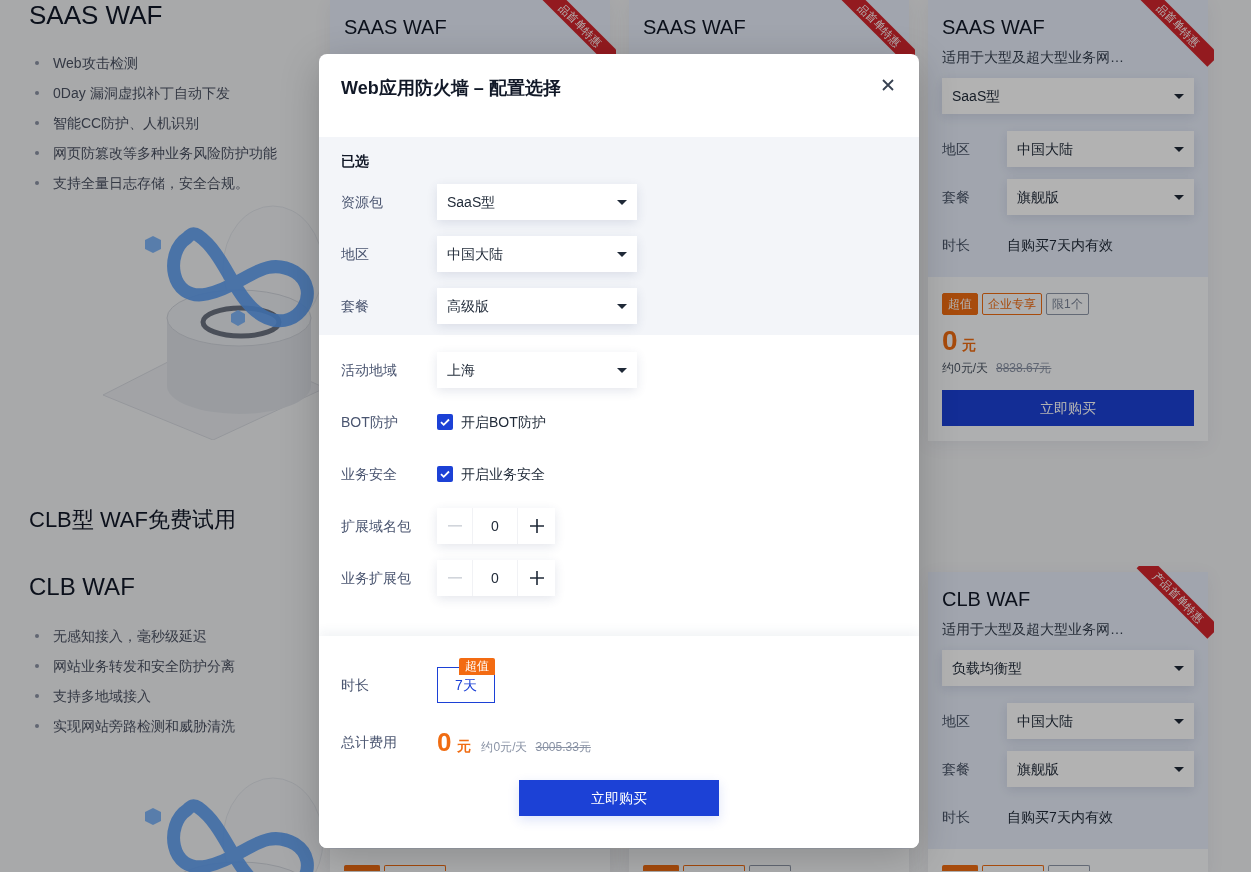 The image size is (1251, 872). I want to click on field-label: 总计费用, so click(369, 742).